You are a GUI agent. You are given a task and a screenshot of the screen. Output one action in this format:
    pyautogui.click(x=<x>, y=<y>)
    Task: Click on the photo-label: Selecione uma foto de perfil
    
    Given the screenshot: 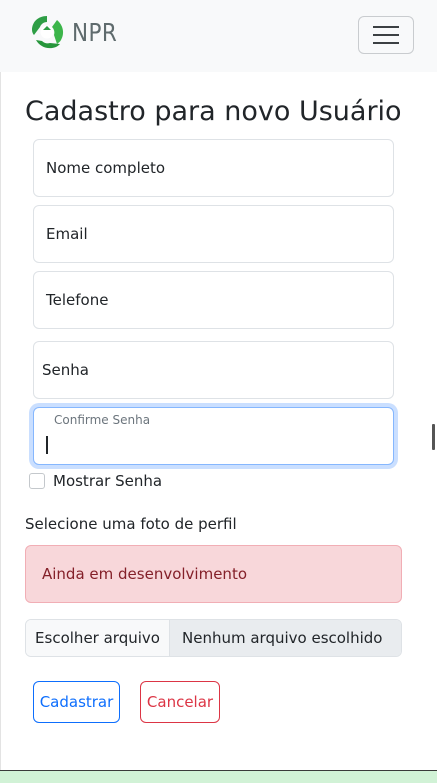 What is the action you would take?
    pyautogui.click(x=131, y=524)
    